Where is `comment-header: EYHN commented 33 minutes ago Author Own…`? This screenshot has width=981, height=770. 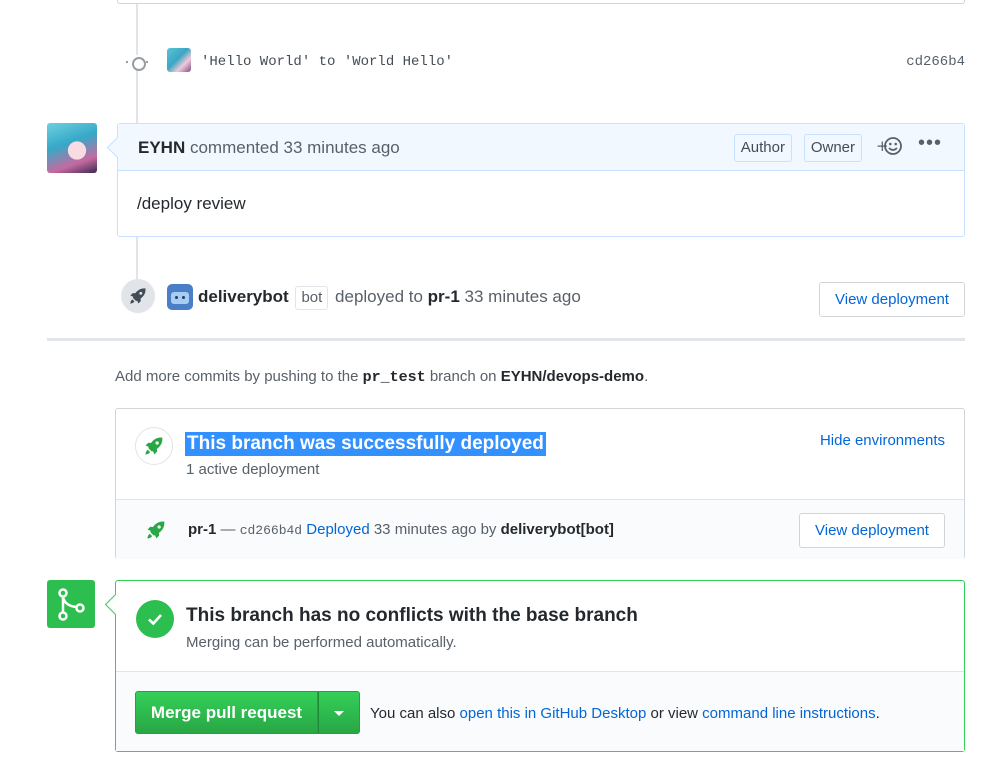 comment-header: EYHN commented 33 minutes ago Author Own… is located at coordinates (541, 147).